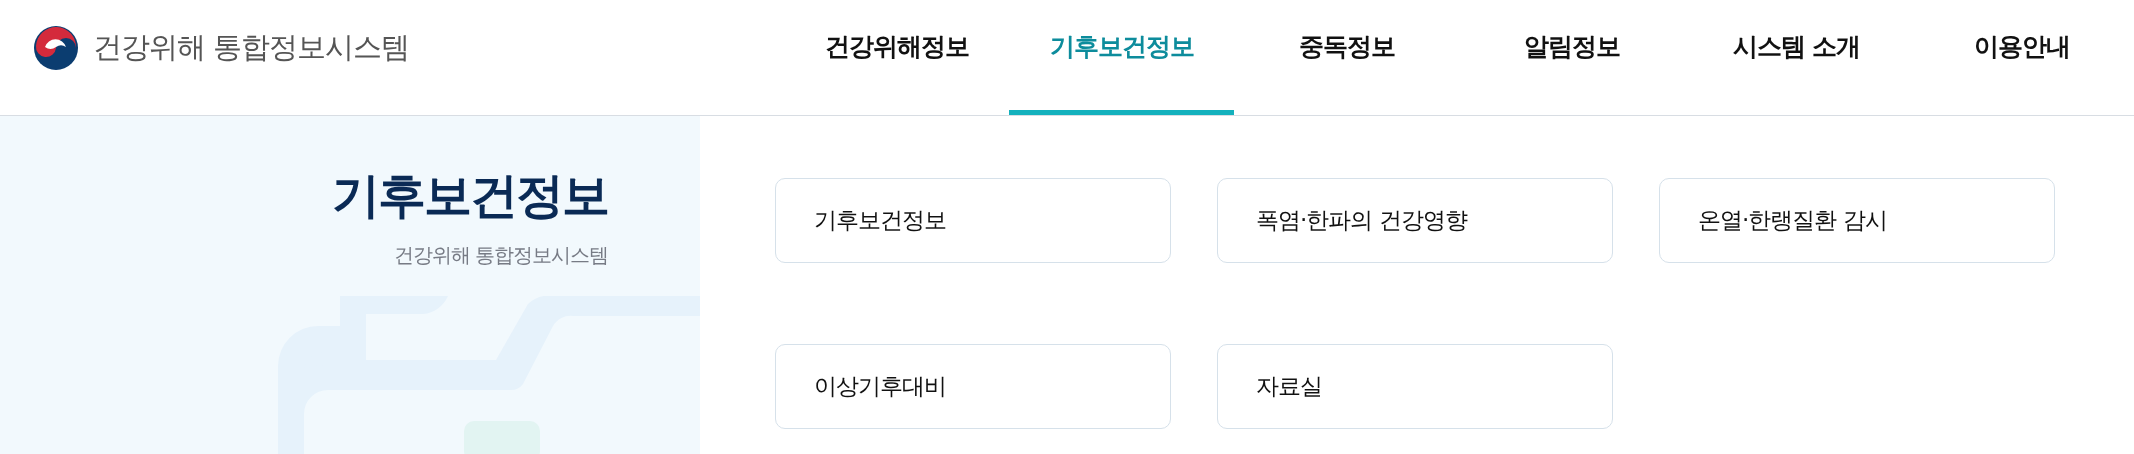  Describe the element at coordinates (470, 195) in the screenshot. I see `section-title: 기후보건정보` at that location.